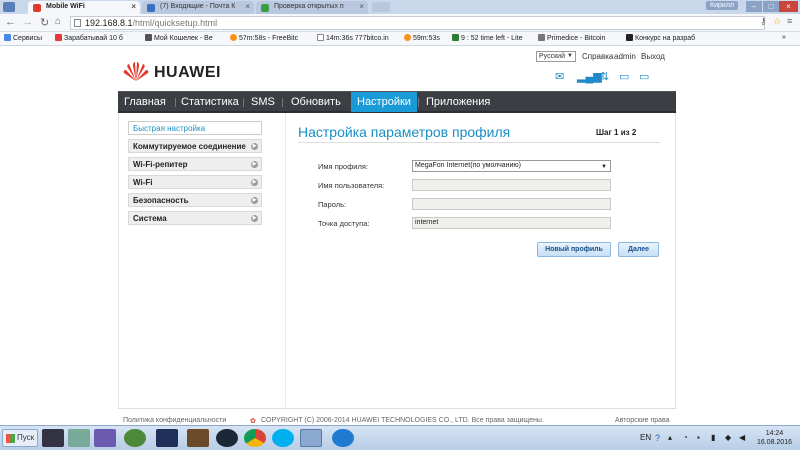 The width and height of the screenshot is (800, 450). What do you see at coordinates (605, 77) in the screenshot?
I see `data-transfer-icon: ⇅` at bounding box center [605, 77].